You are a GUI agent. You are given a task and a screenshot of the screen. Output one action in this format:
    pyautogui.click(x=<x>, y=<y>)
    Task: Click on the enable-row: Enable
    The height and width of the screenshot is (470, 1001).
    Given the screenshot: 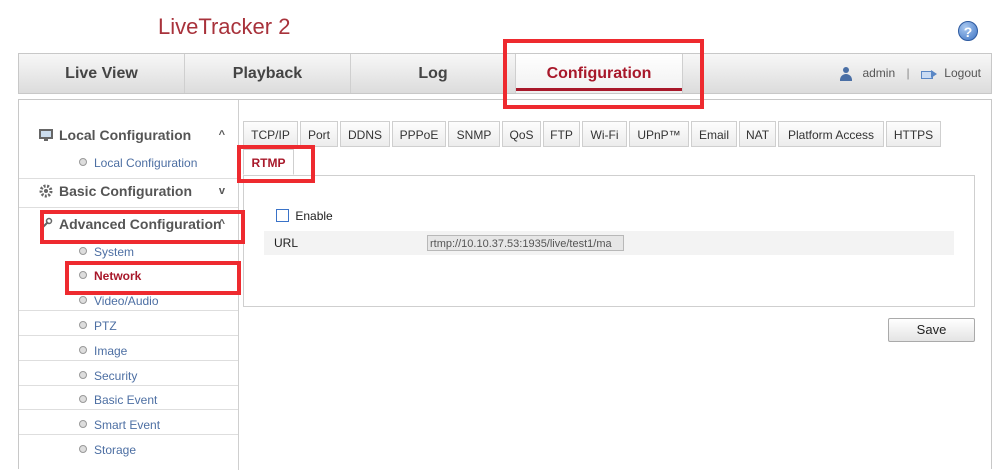 What is the action you would take?
    pyautogui.click(x=304, y=216)
    